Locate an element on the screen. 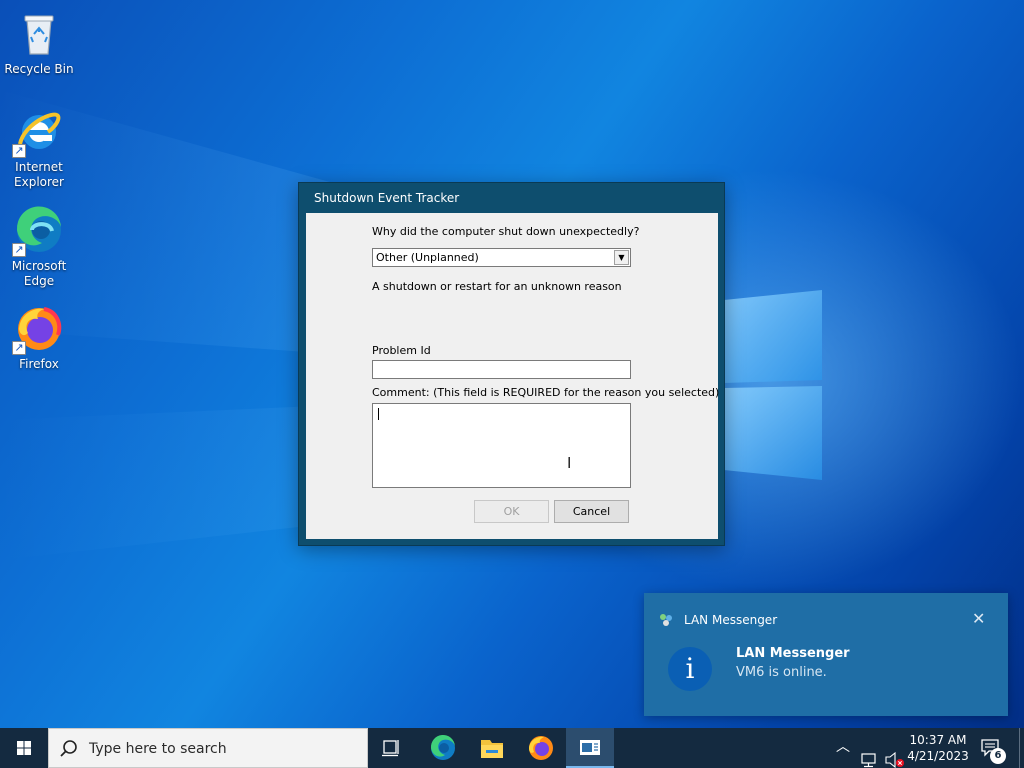  edge-icon: ↗ is located at coordinates (38, 231).